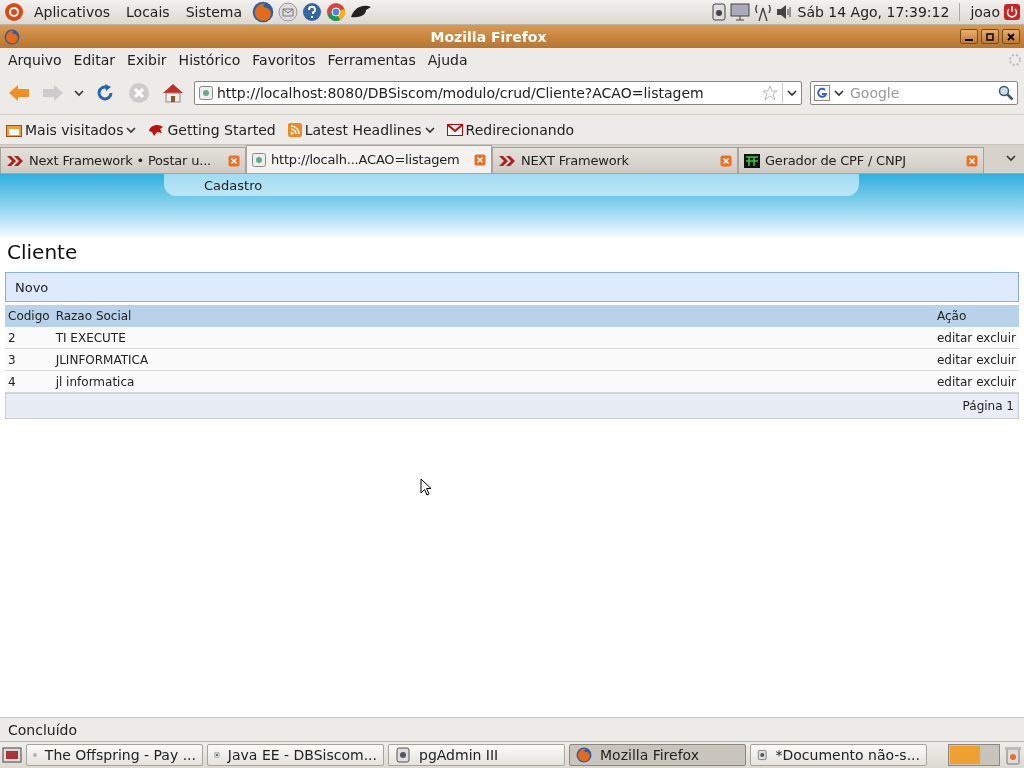 The image size is (1024, 768). I want to click on menu-item: Ferramentas, so click(371, 60).